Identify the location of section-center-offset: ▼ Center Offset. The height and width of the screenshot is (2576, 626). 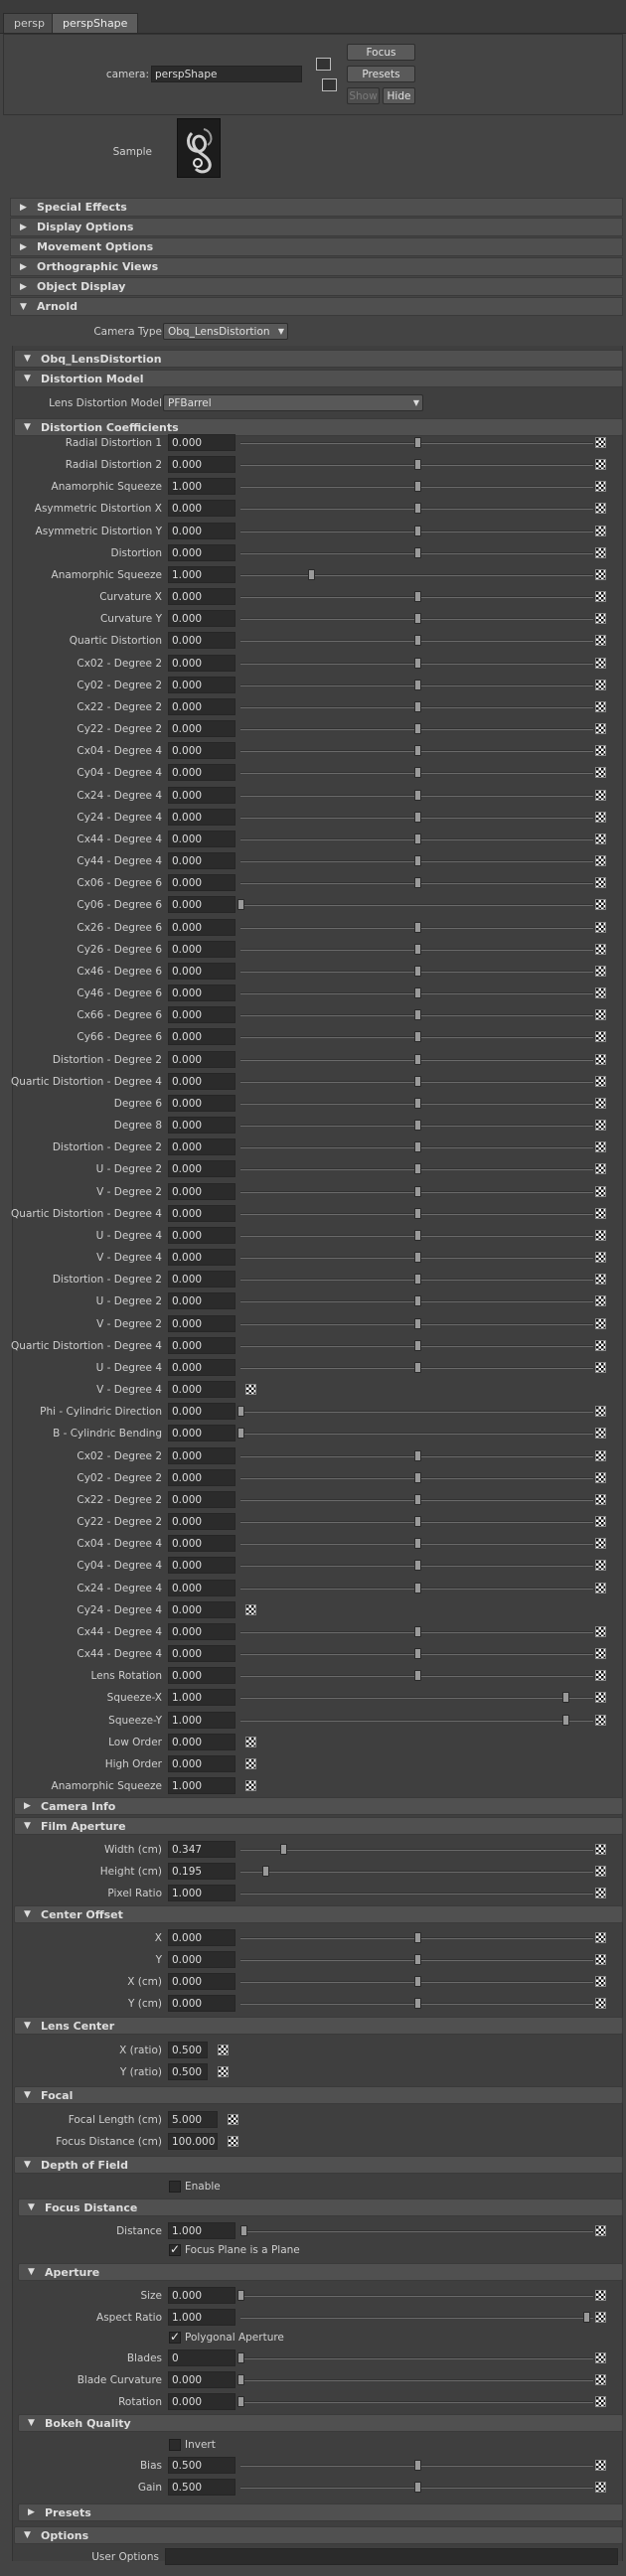
(319, 1914).